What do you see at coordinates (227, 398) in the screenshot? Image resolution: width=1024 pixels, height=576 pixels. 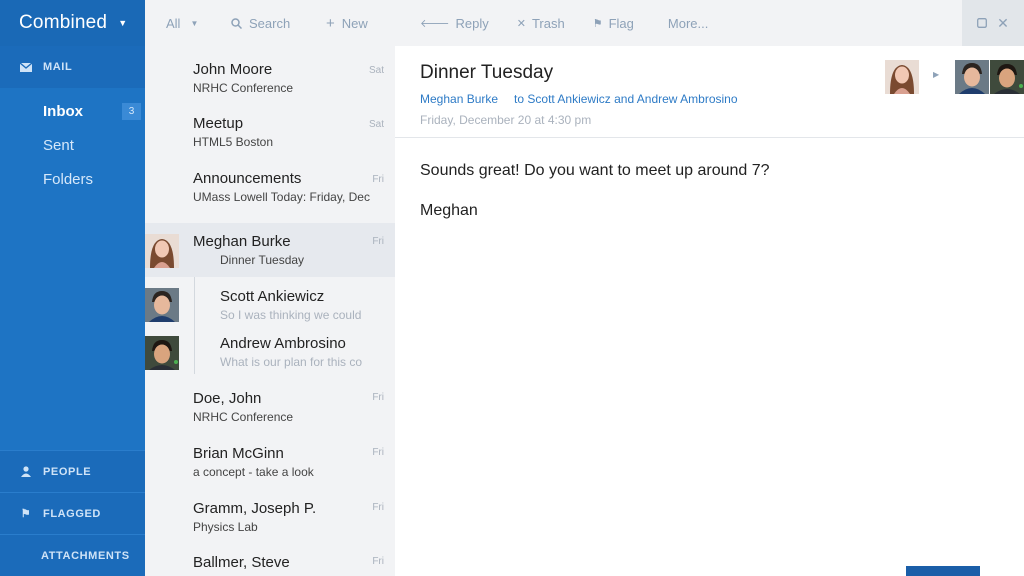 I see `message-sender: Doe, John` at bounding box center [227, 398].